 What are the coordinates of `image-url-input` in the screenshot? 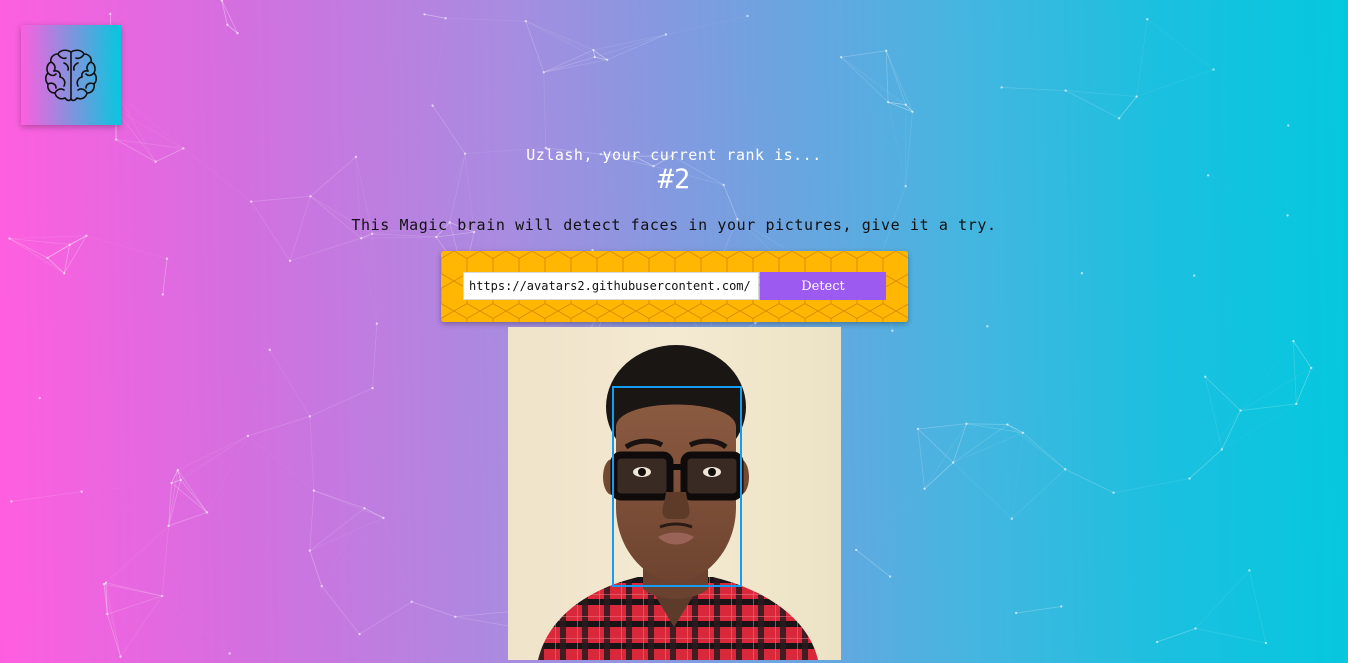 It's located at (611, 286).